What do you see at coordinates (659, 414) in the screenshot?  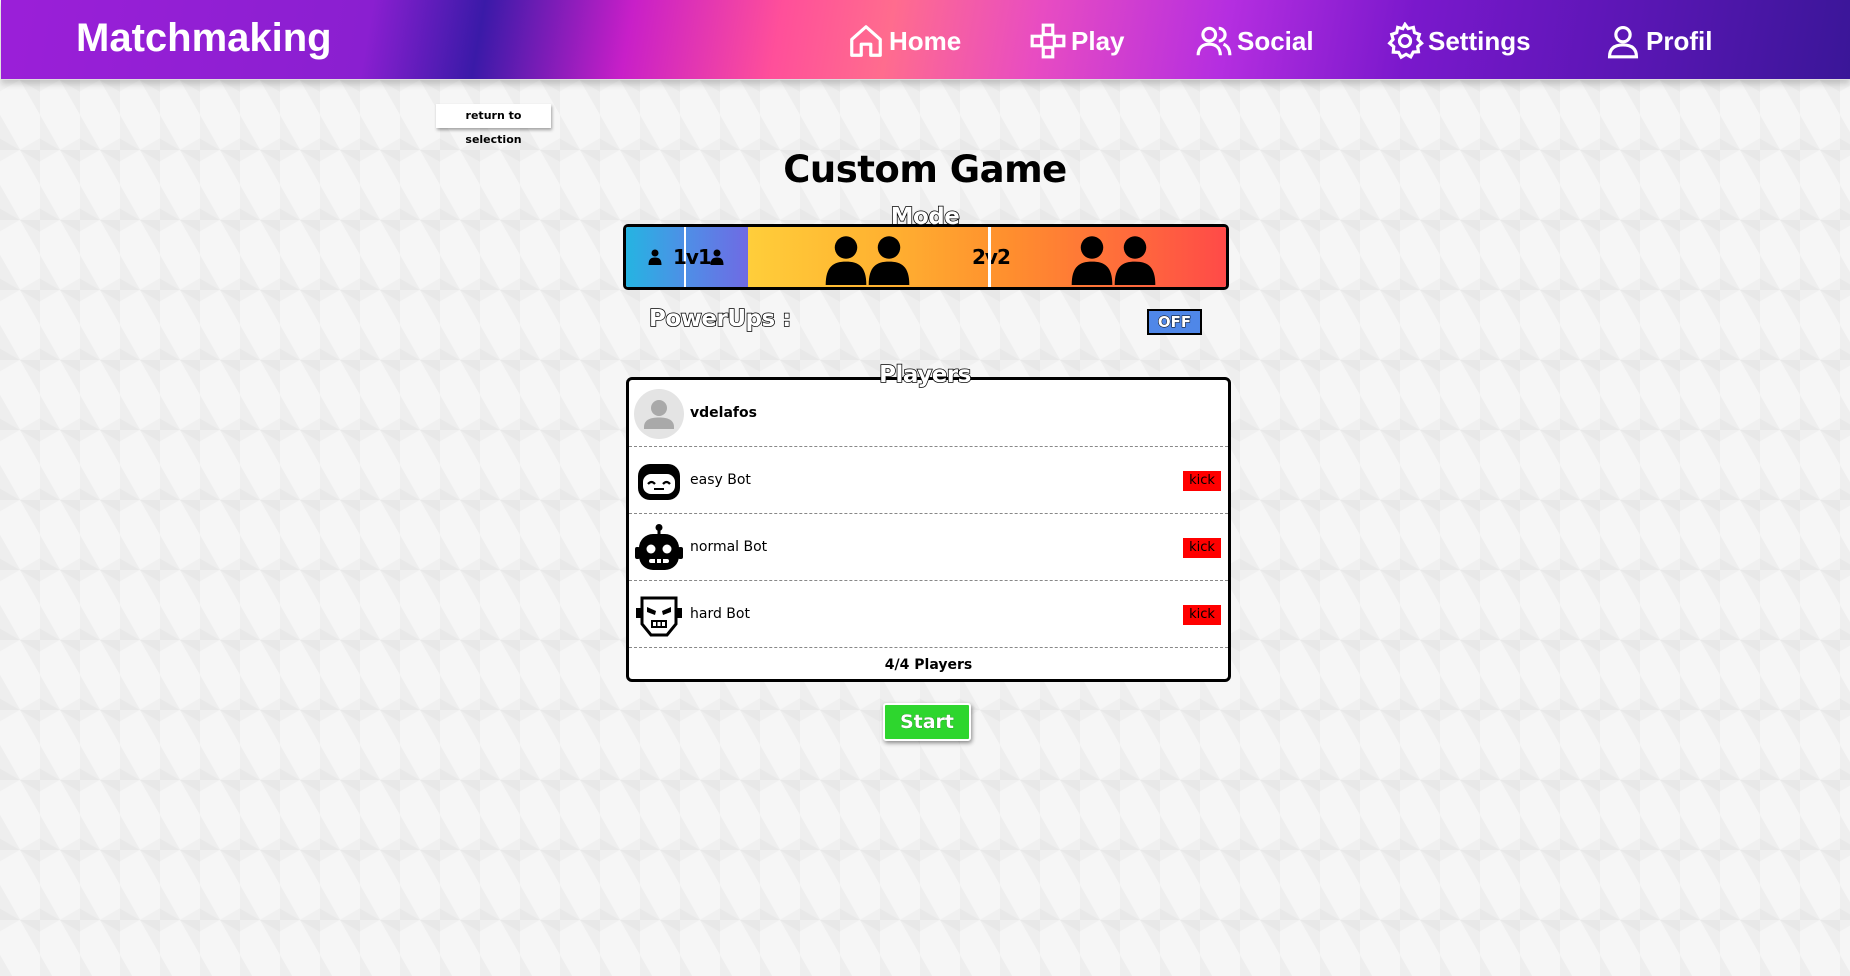 I see `default-avatar-icon` at bounding box center [659, 414].